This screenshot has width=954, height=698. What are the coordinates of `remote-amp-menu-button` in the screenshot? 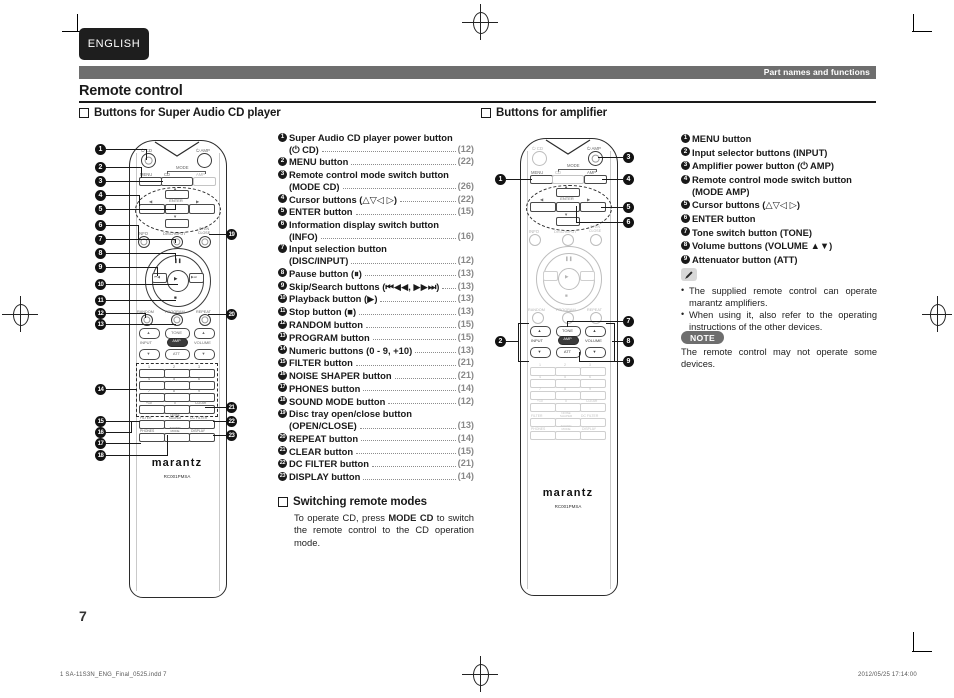 It's located at (541, 179).